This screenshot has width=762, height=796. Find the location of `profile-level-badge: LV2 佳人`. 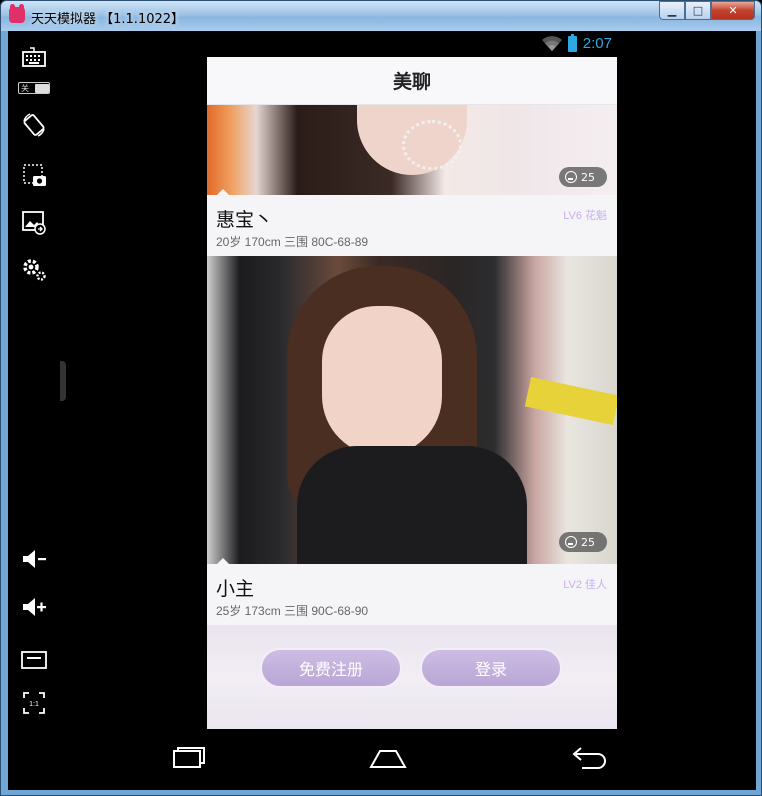

profile-level-badge: LV2 佳人 is located at coordinates (585, 585).